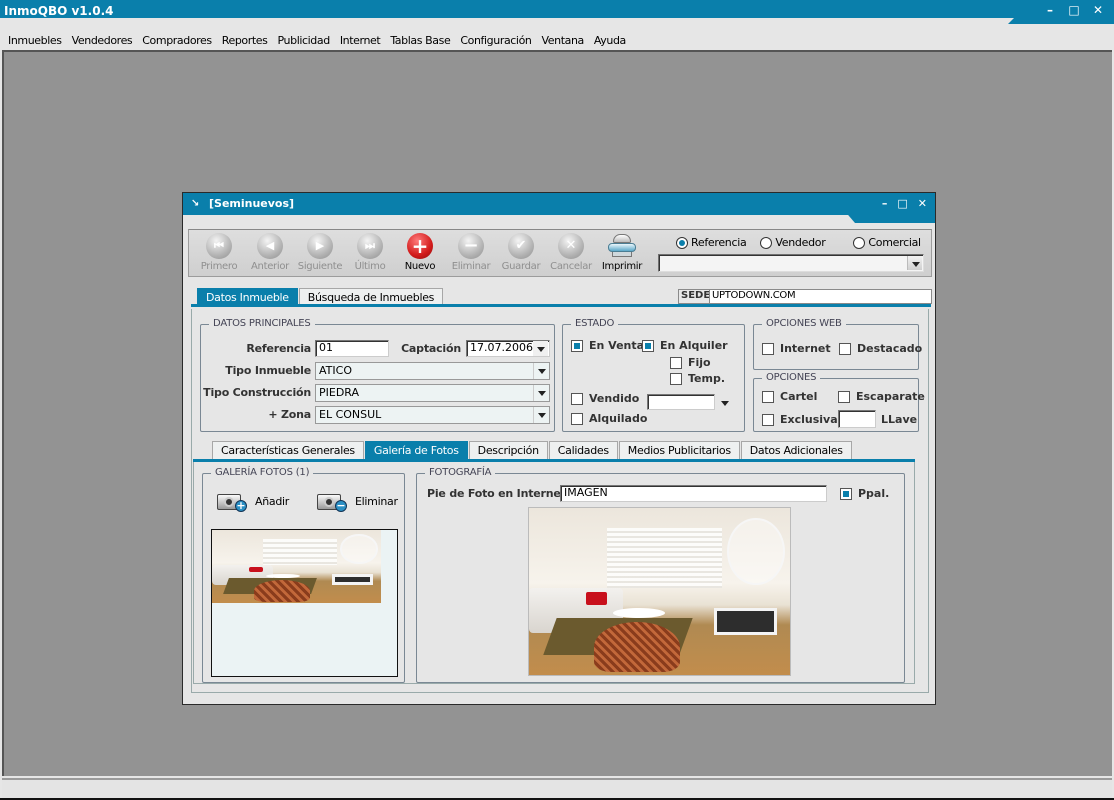 The width and height of the screenshot is (1114, 800). What do you see at coordinates (357, 501) in the screenshot?
I see `remove-photo-button: − Eliminar` at bounding box center [357, 501].